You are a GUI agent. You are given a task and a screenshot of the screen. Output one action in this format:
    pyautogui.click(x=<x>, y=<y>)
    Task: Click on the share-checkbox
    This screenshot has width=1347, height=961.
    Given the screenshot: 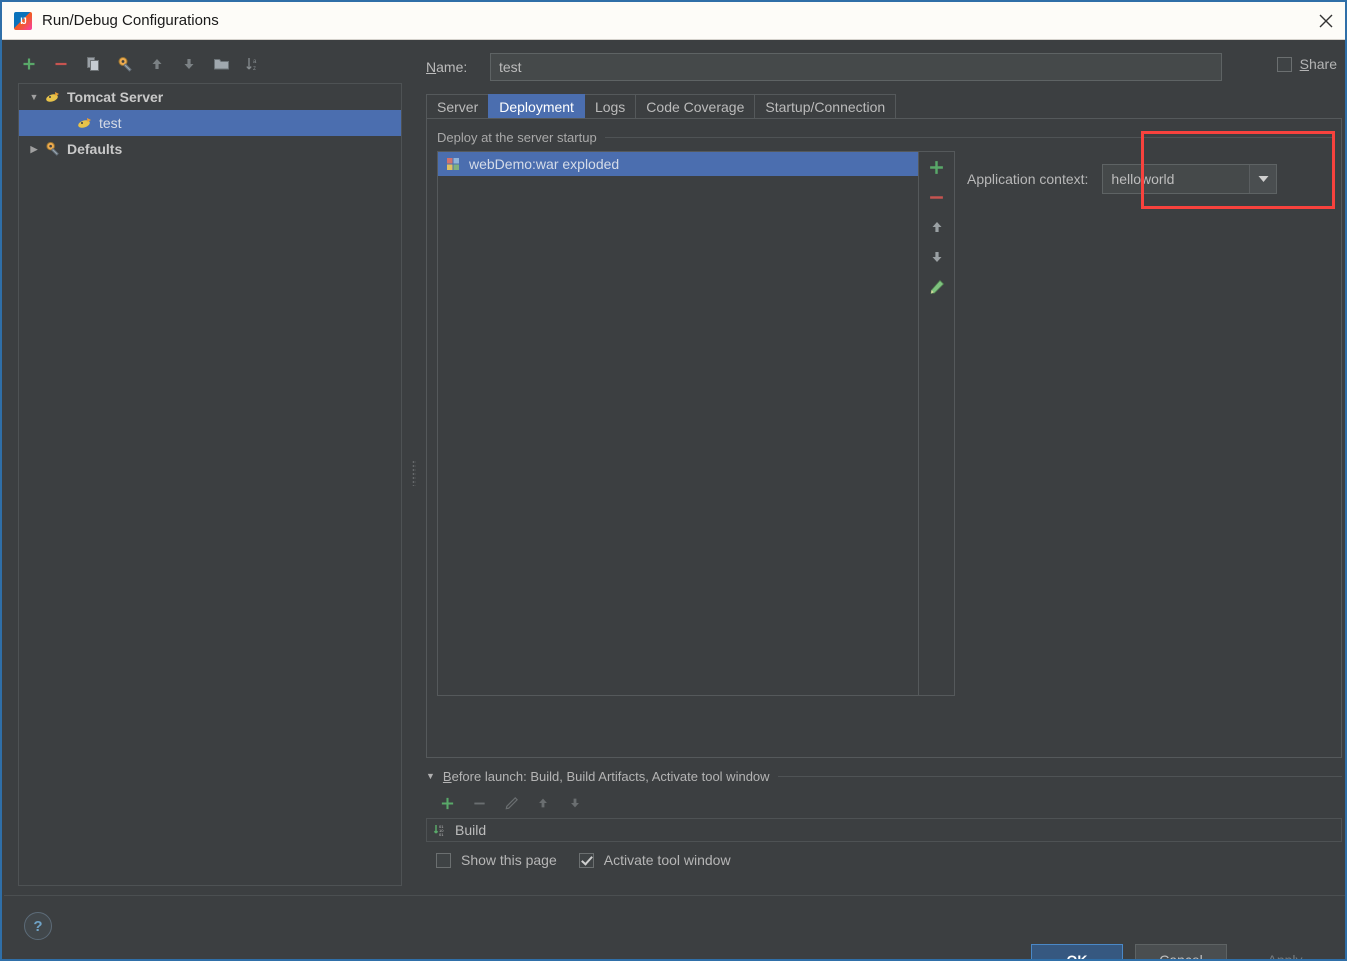 What is the action you would take?
    pyautogui.click(x=1284, y=64)
    